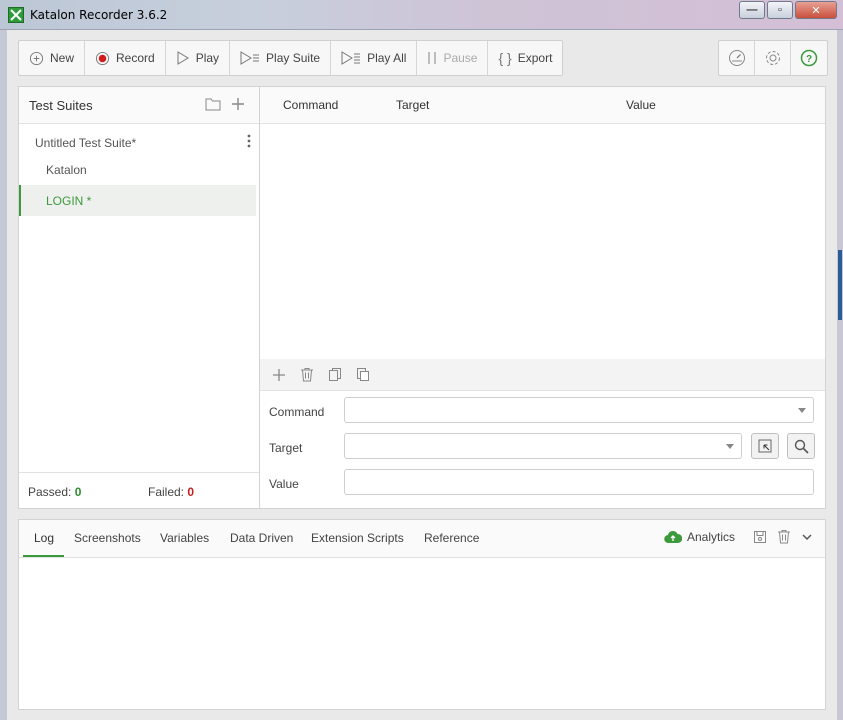 This screenshot has width=843, height=720. Describe the element at coordinates (387, 58) in the screenshot. I see `play-all-button-label: Play All` at that location.